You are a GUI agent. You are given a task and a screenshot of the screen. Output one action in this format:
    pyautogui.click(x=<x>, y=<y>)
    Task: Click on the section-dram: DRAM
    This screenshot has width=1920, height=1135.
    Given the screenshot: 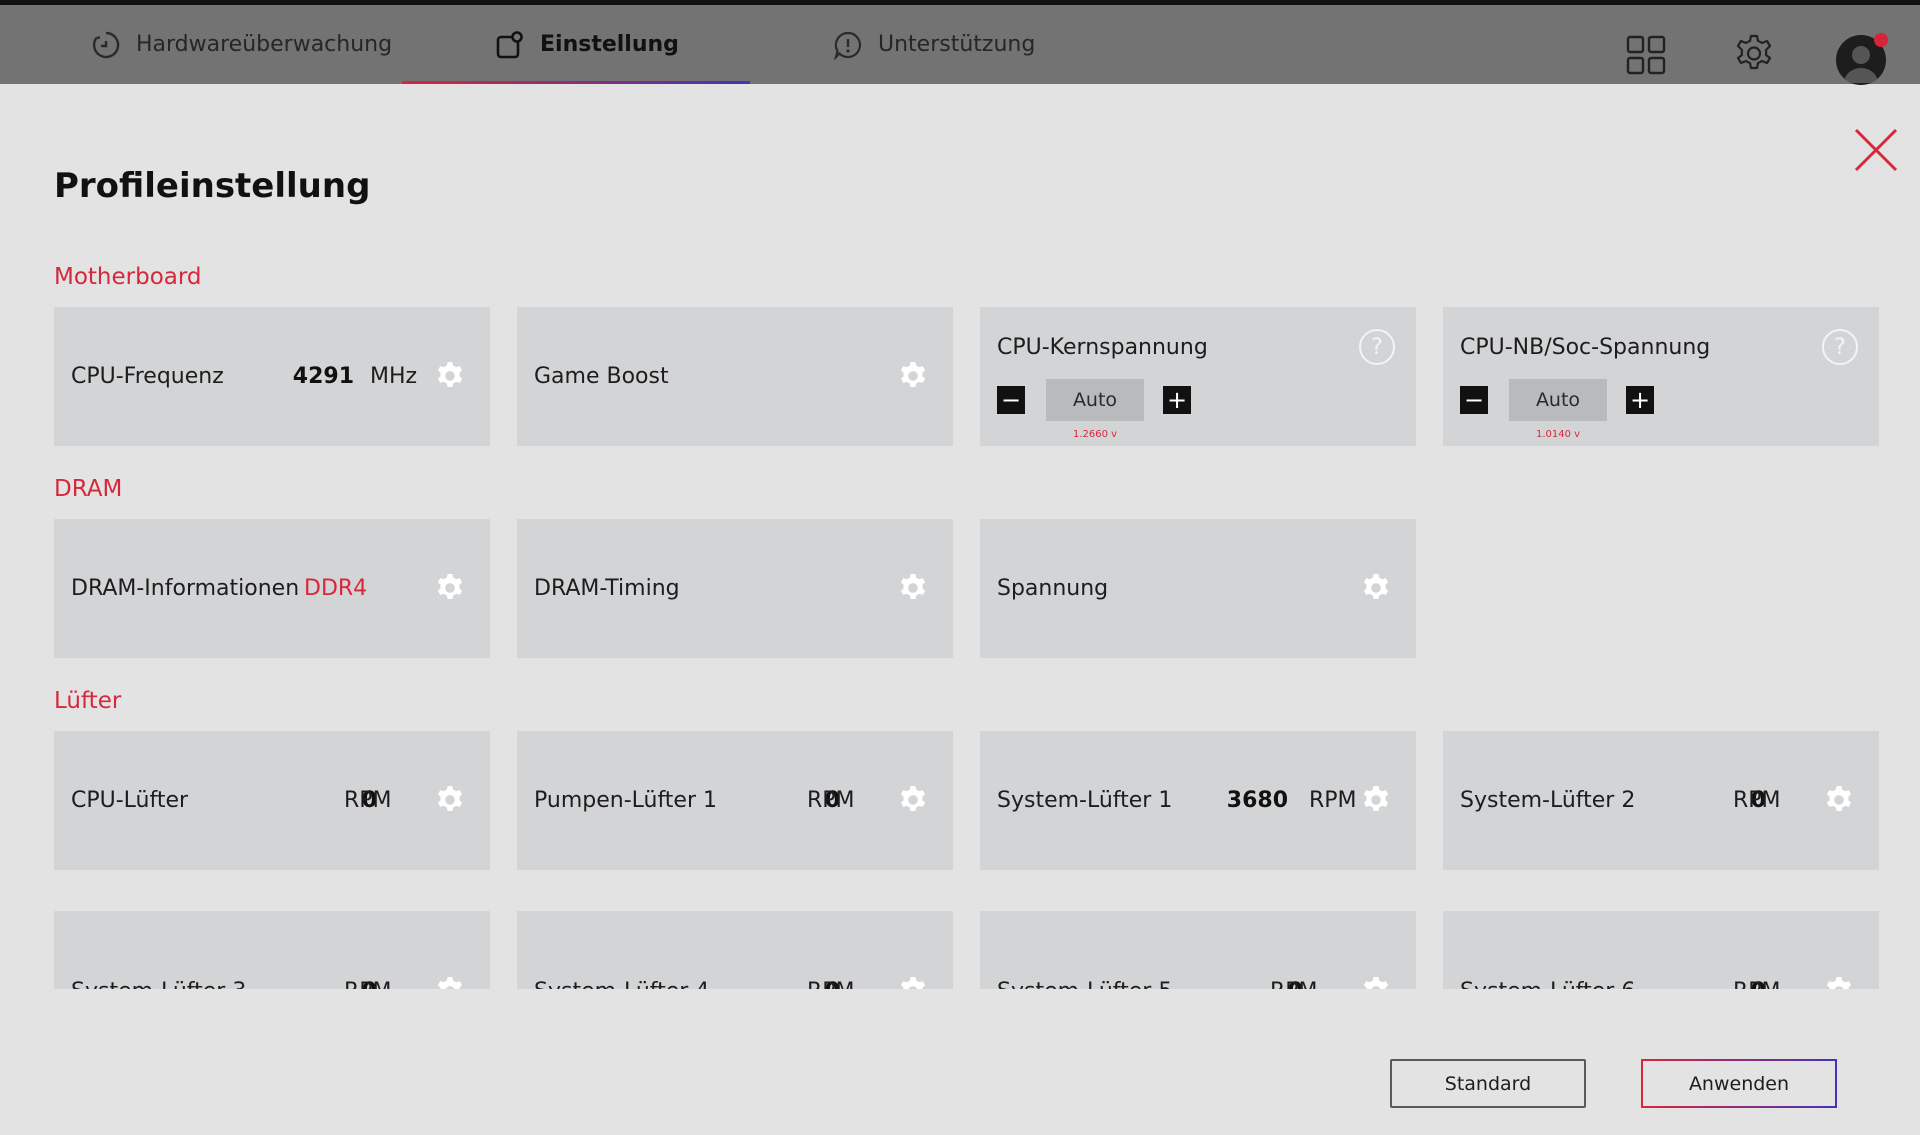 What is the action you would take?
    pyautogui.click(x=88, y=489)
    